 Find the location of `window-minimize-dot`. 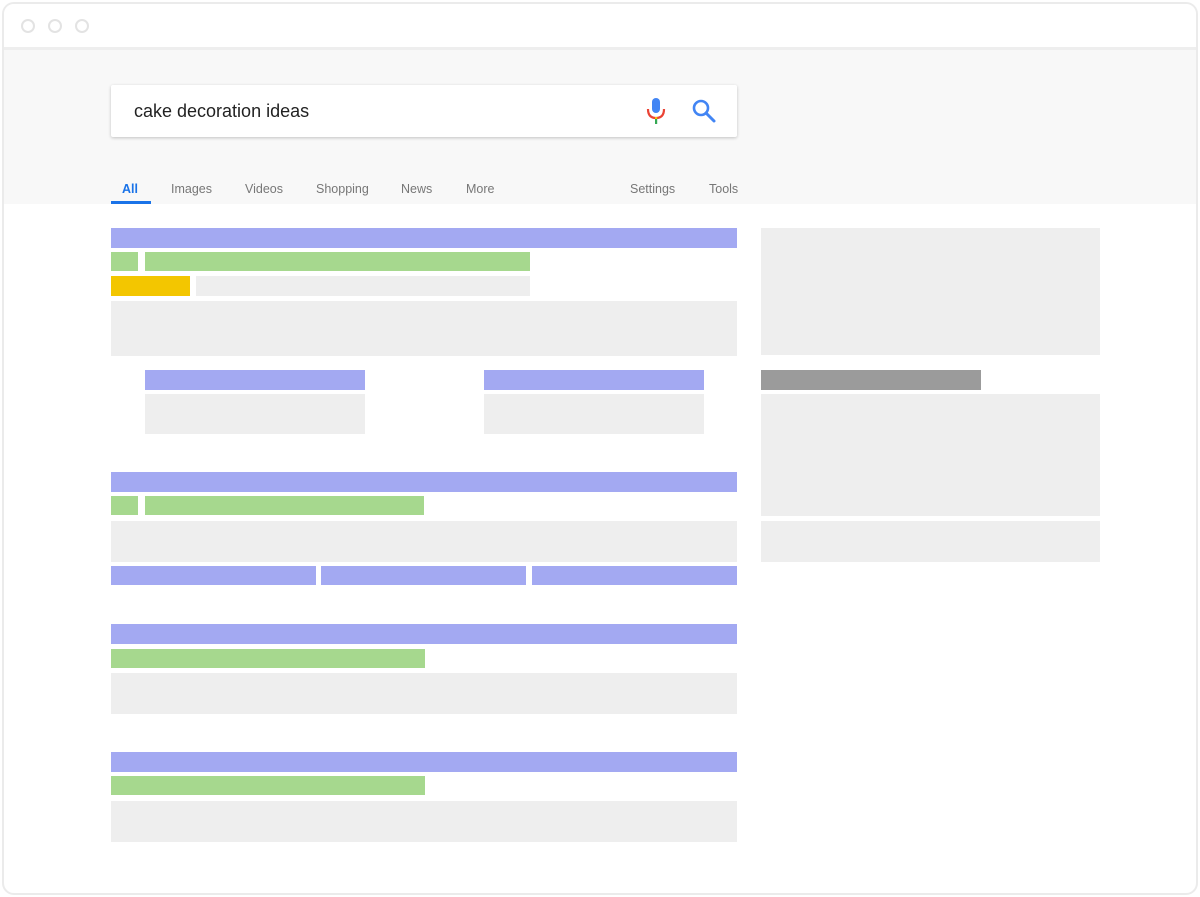

window-minimize-dot is located at coordinates (55, 26).